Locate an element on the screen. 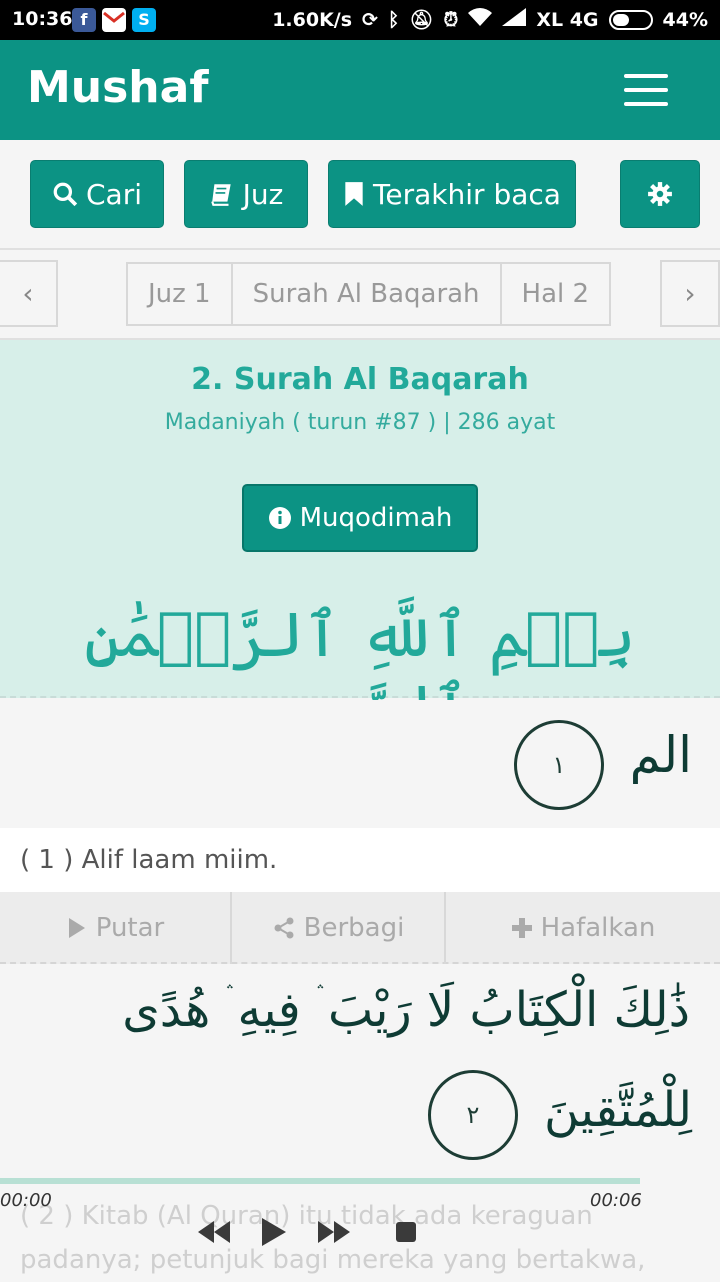 Image resolution: width=720 pixels, height=1282 pixels. breadcrumb-surah: Surah Al Baqarah is located at coordinates (367, 294).